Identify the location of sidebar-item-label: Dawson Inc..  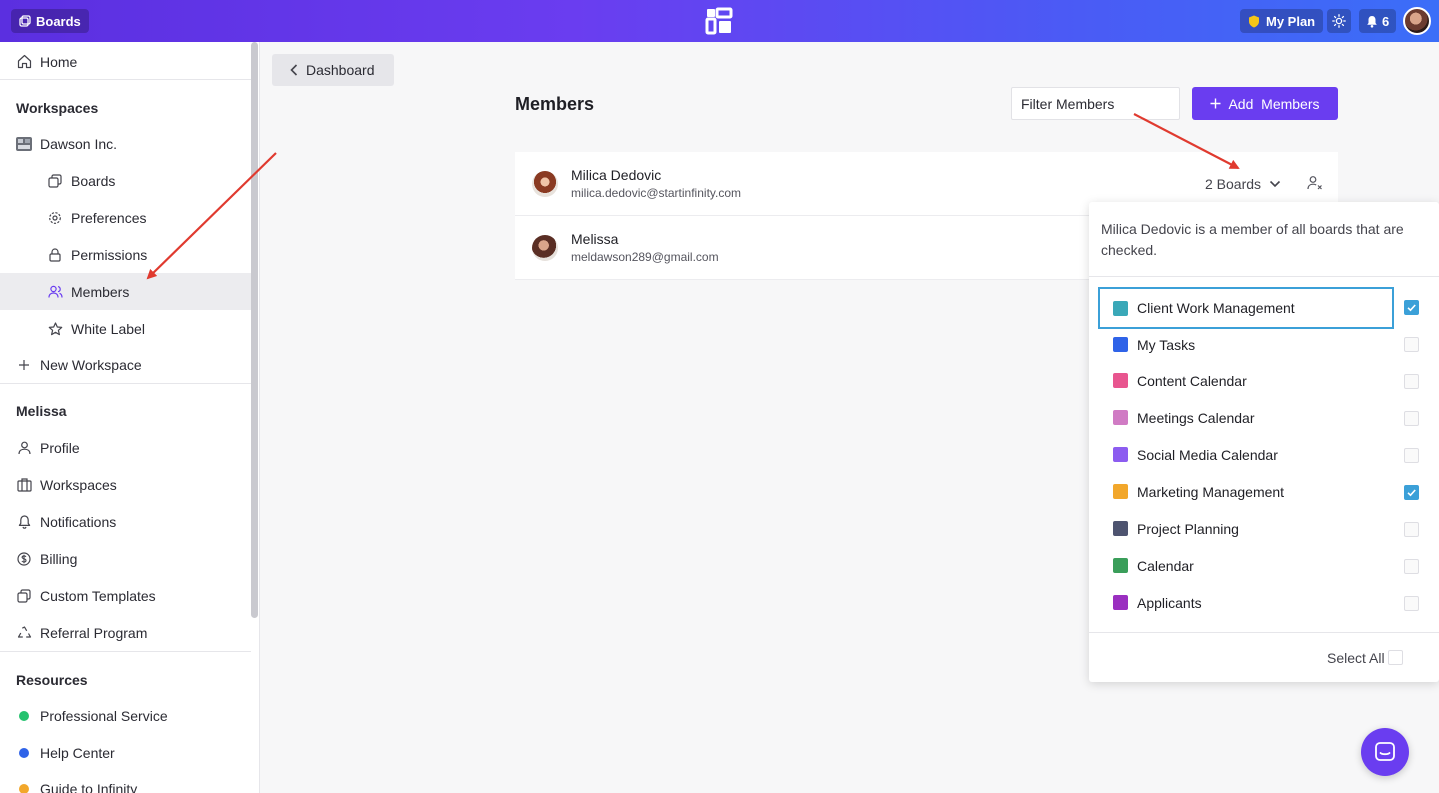
(79, 143).